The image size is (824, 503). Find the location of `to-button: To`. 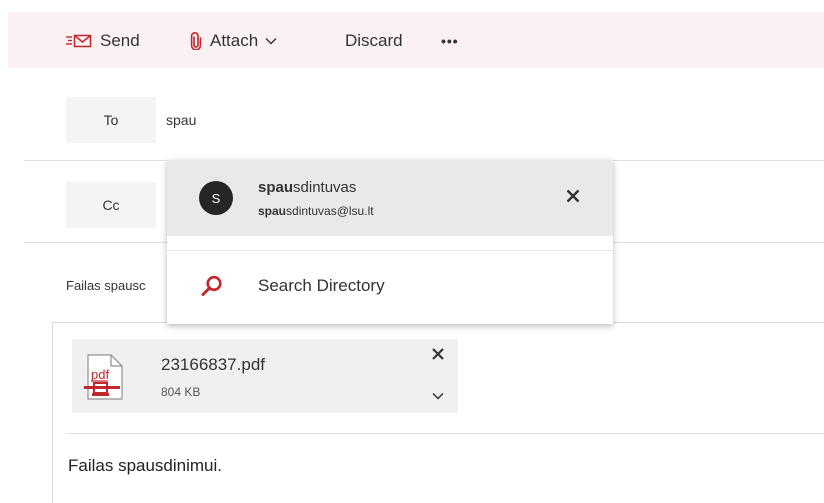

to-button: To is located at coordinates (111, 120).